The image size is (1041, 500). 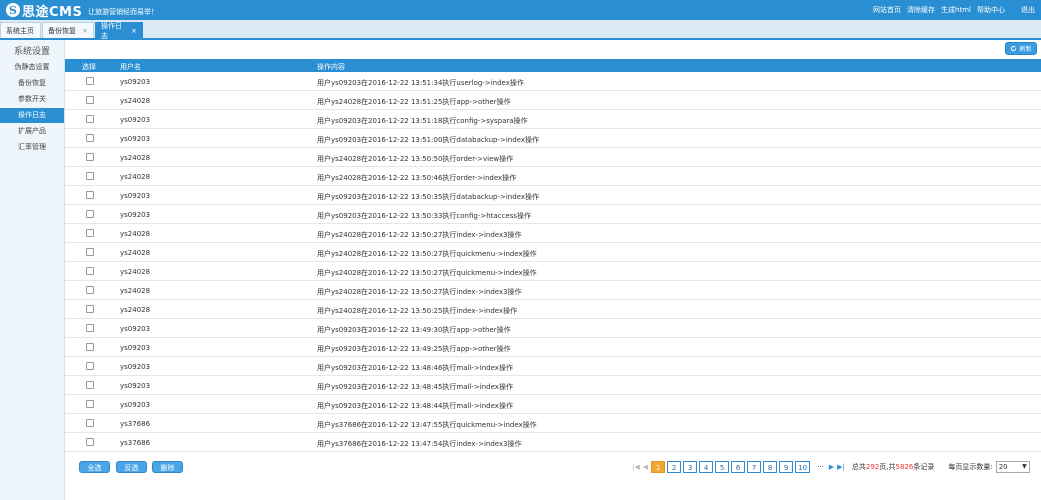 What do you see at coordinates (841, 467) in the screenshot?
I see `last-page-icon: ▶|` at bounding box center [841, 467].